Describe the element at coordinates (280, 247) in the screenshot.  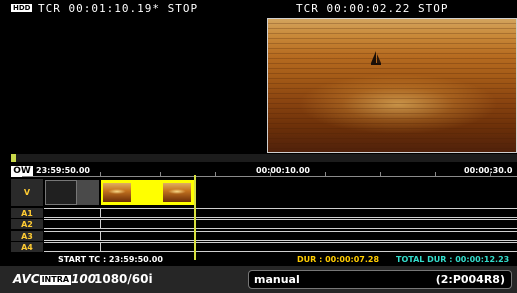
I see `audio-track-a4` at that location.